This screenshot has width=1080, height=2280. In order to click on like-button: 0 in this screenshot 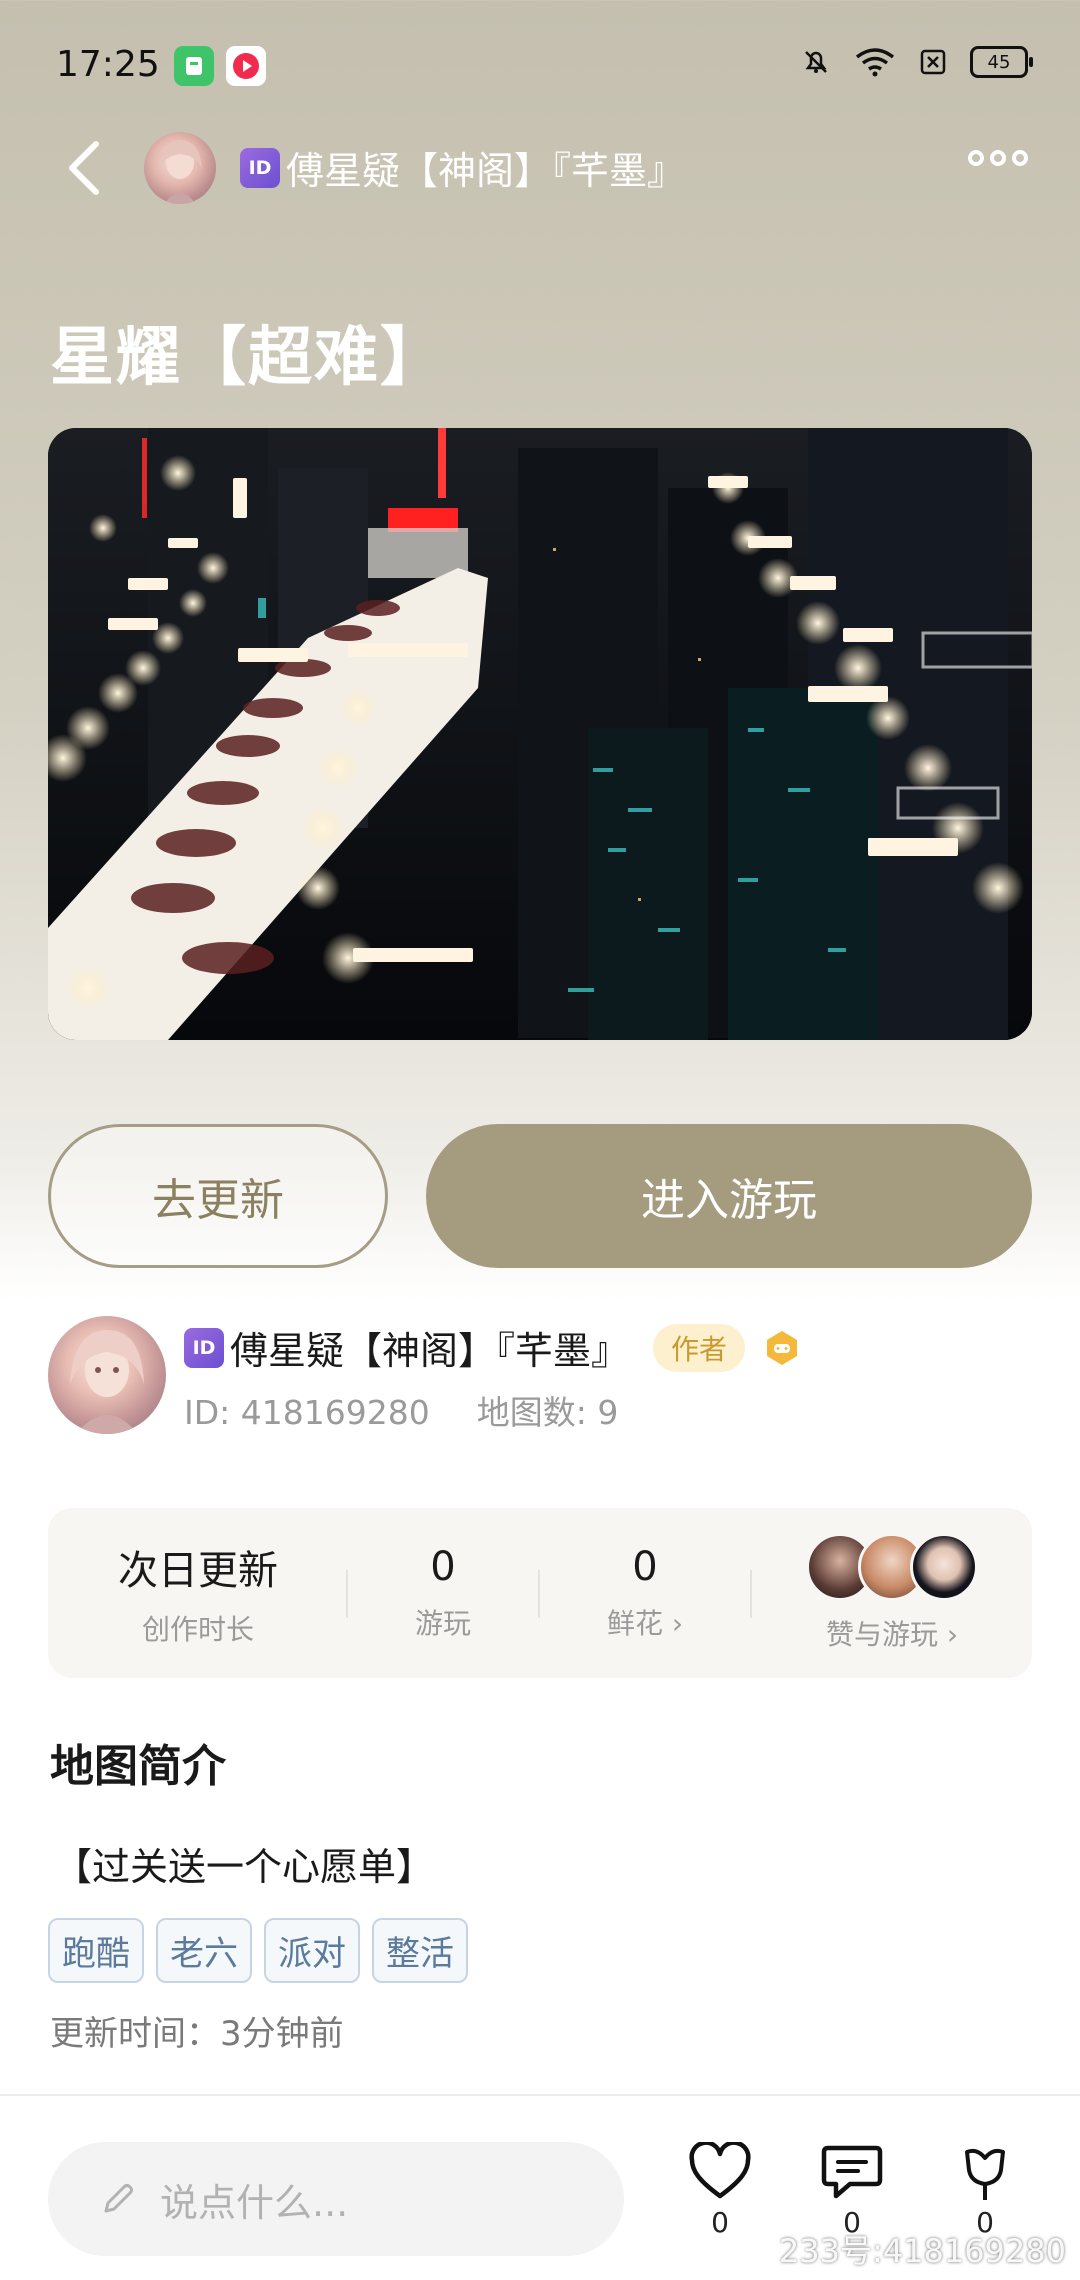, I will do `click(720, 2190)`.